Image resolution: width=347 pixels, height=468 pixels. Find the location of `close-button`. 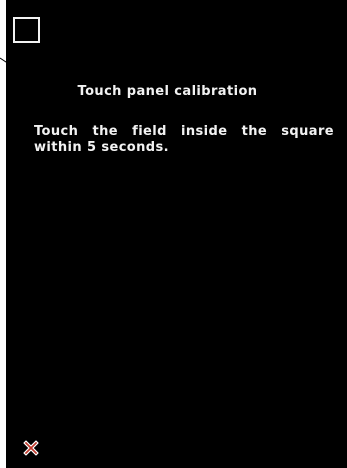

close-button is located at coordinates (31, 448).